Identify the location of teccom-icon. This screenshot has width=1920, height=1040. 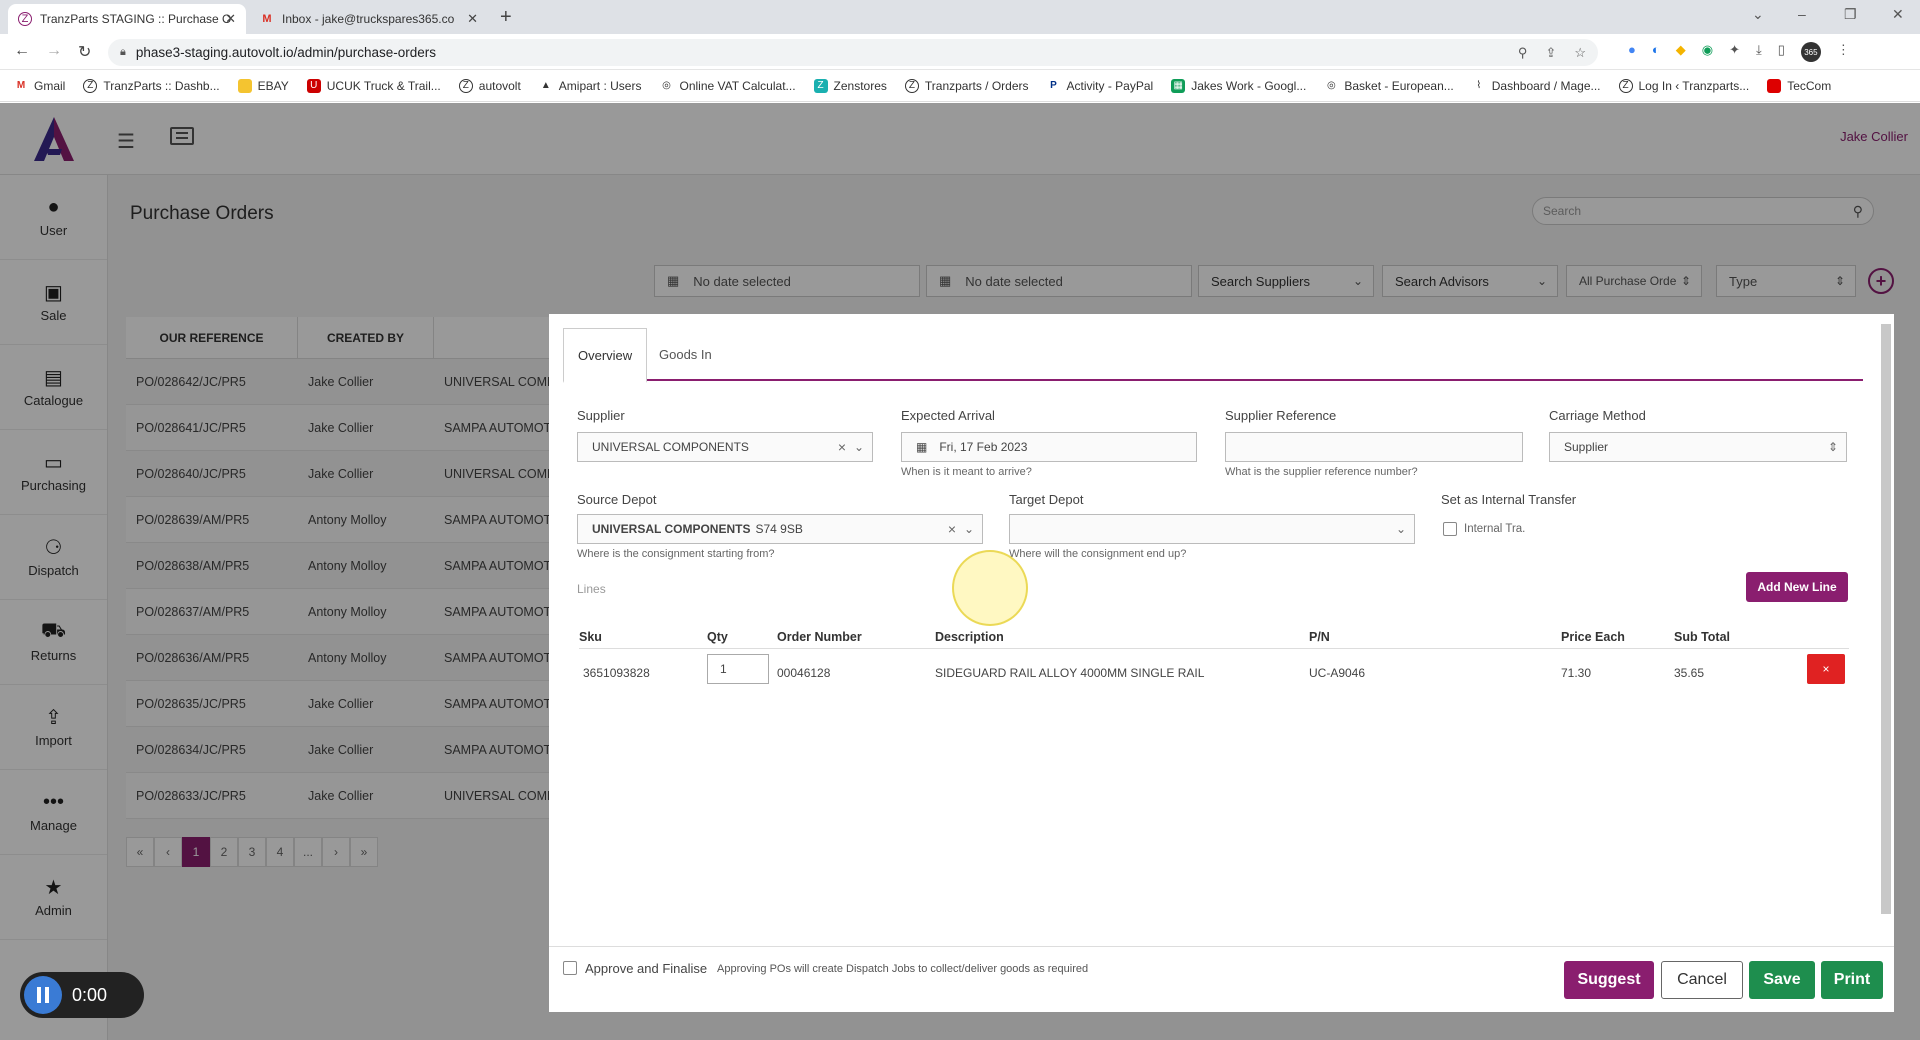
(1774, 85).